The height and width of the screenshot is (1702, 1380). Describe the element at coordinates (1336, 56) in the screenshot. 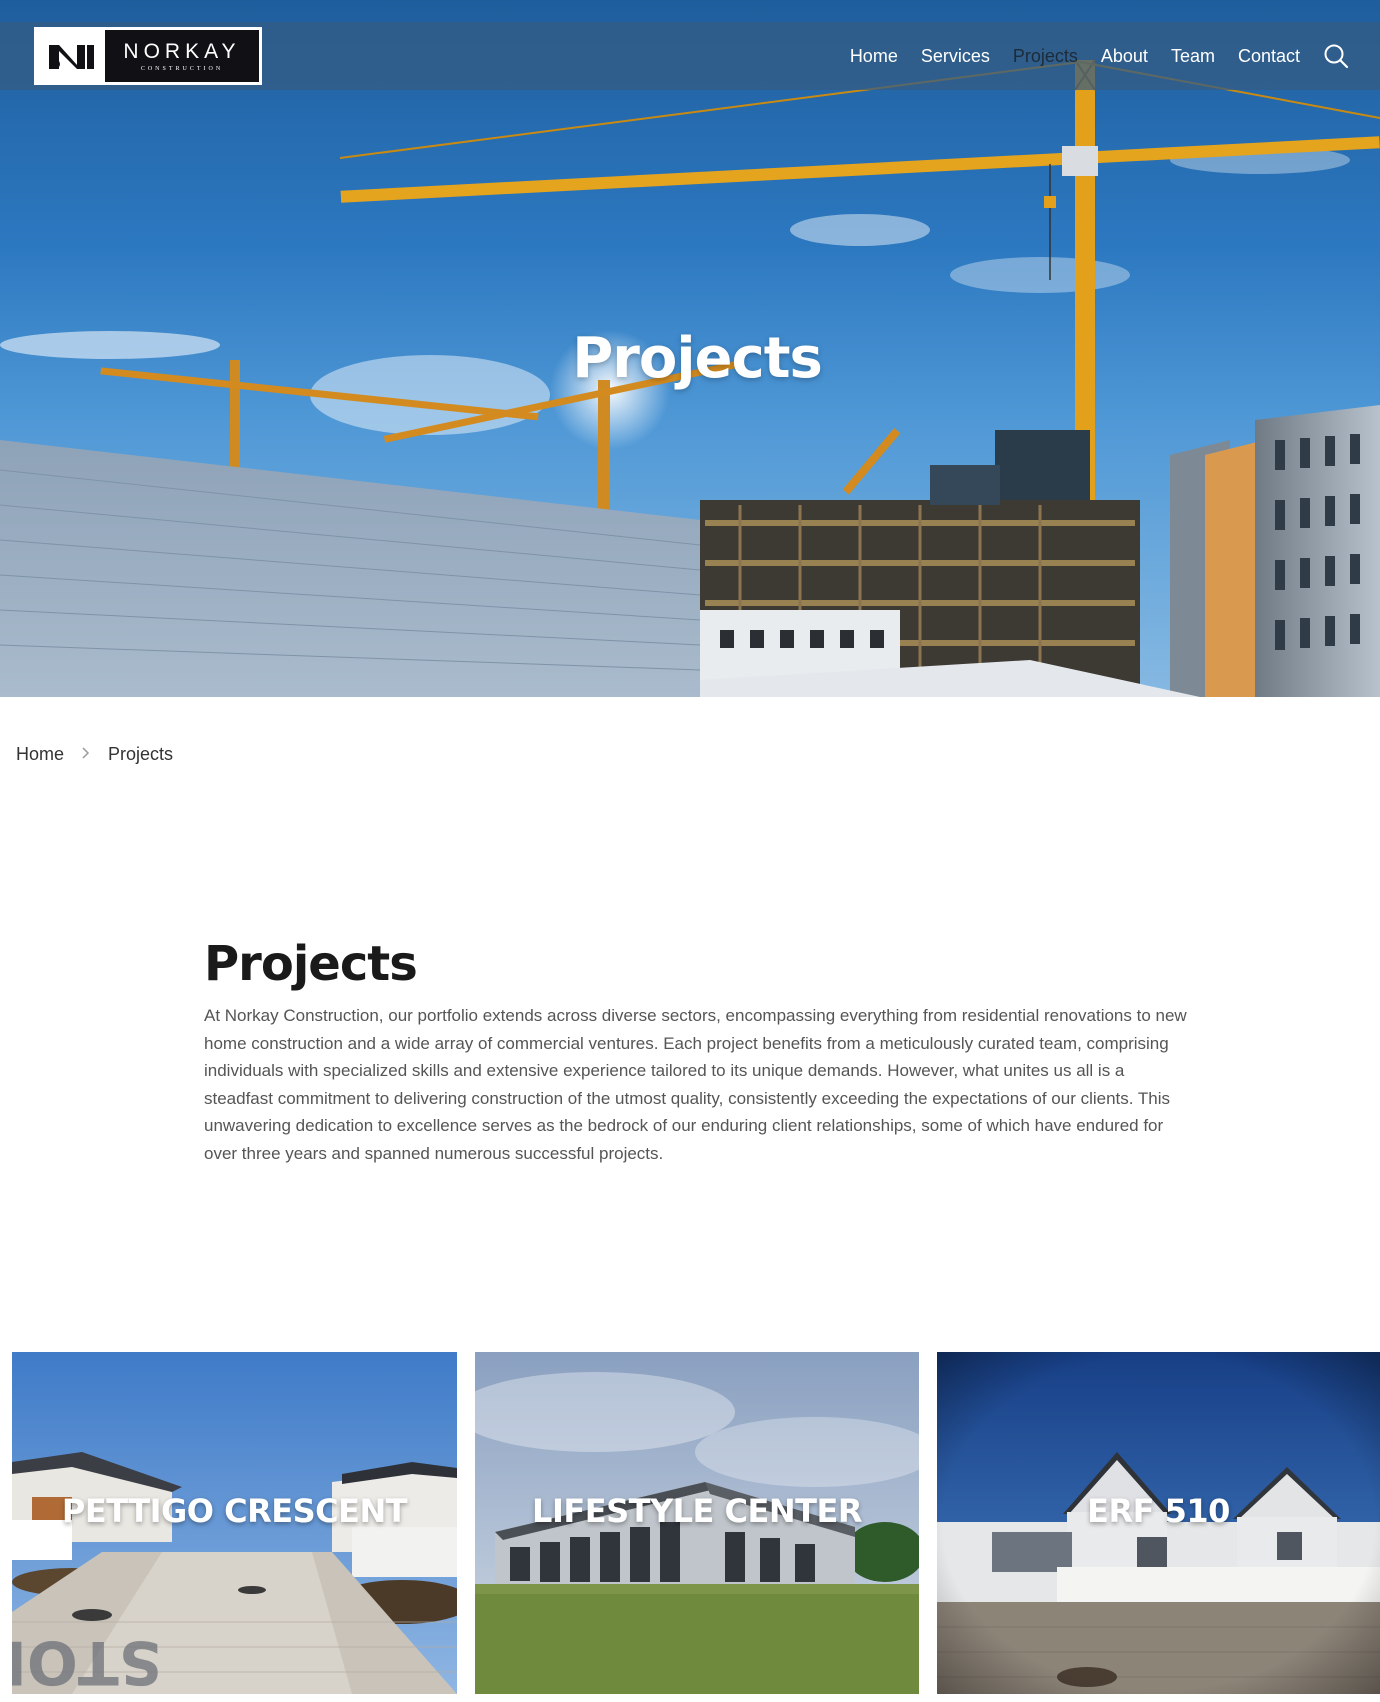

I see `search-icon` at that location.